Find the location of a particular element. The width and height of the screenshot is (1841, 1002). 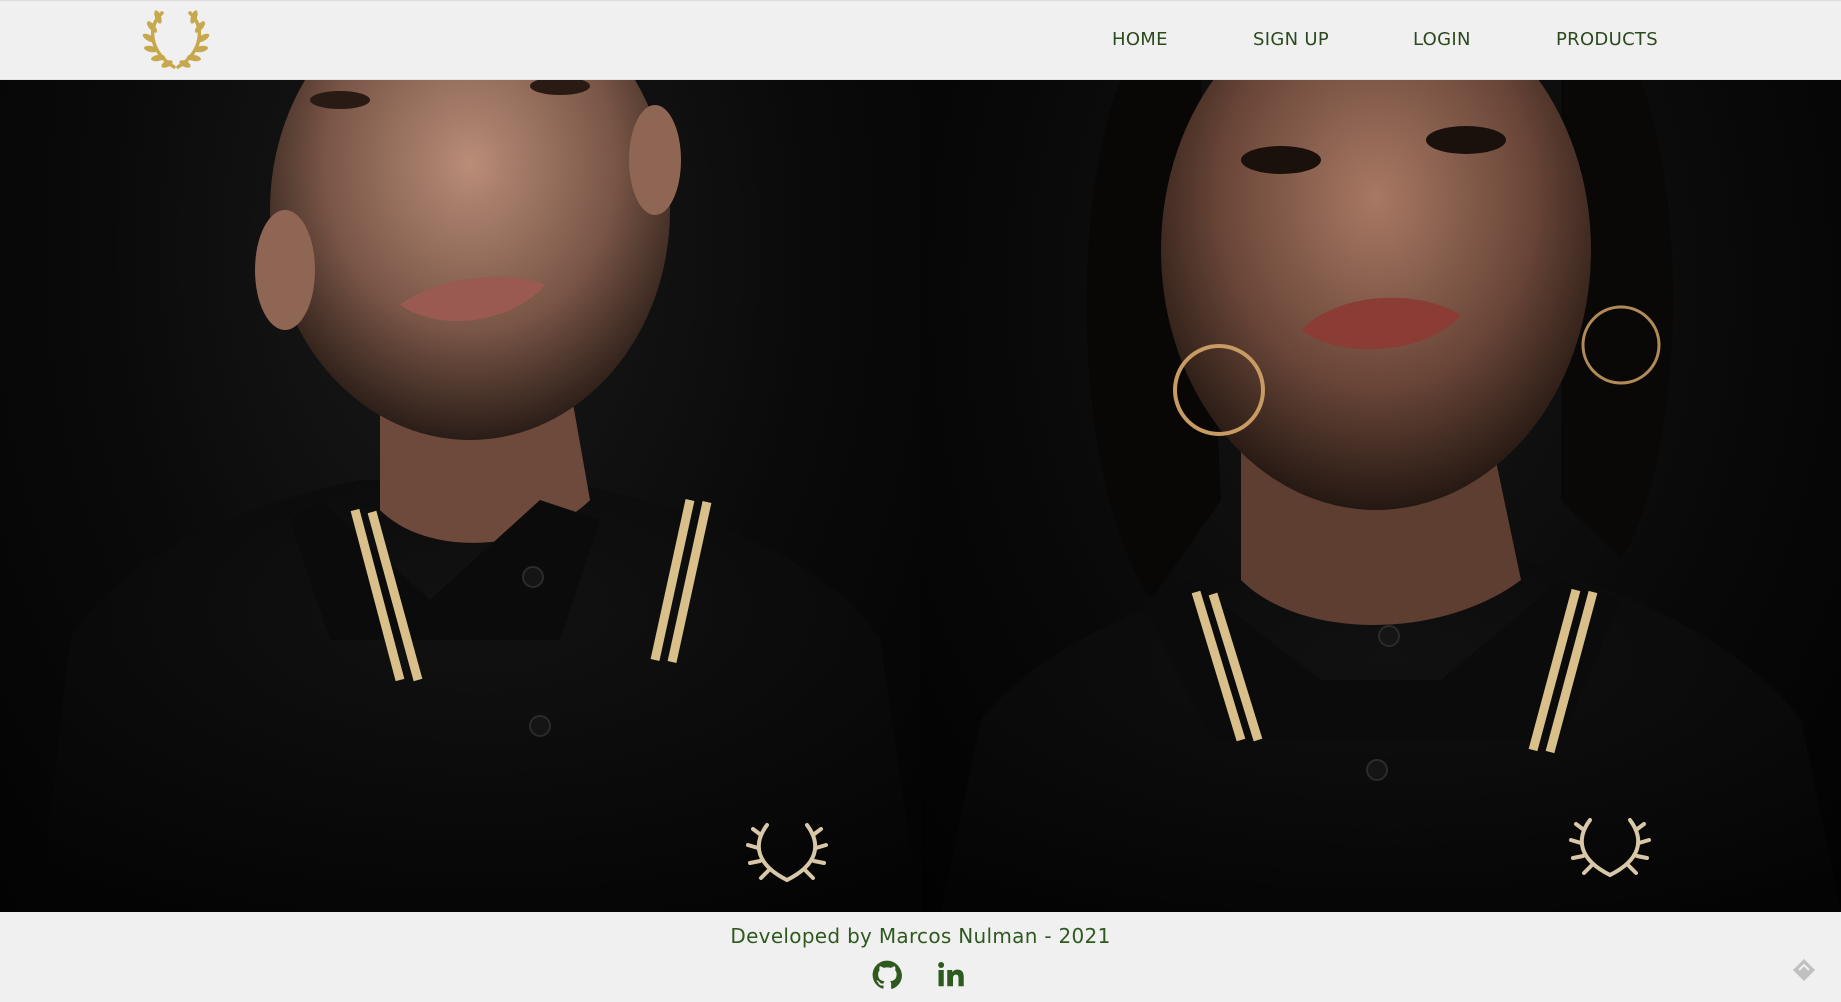

nav-signup-link: SIGN UP is located at coordinates (1291, 39).